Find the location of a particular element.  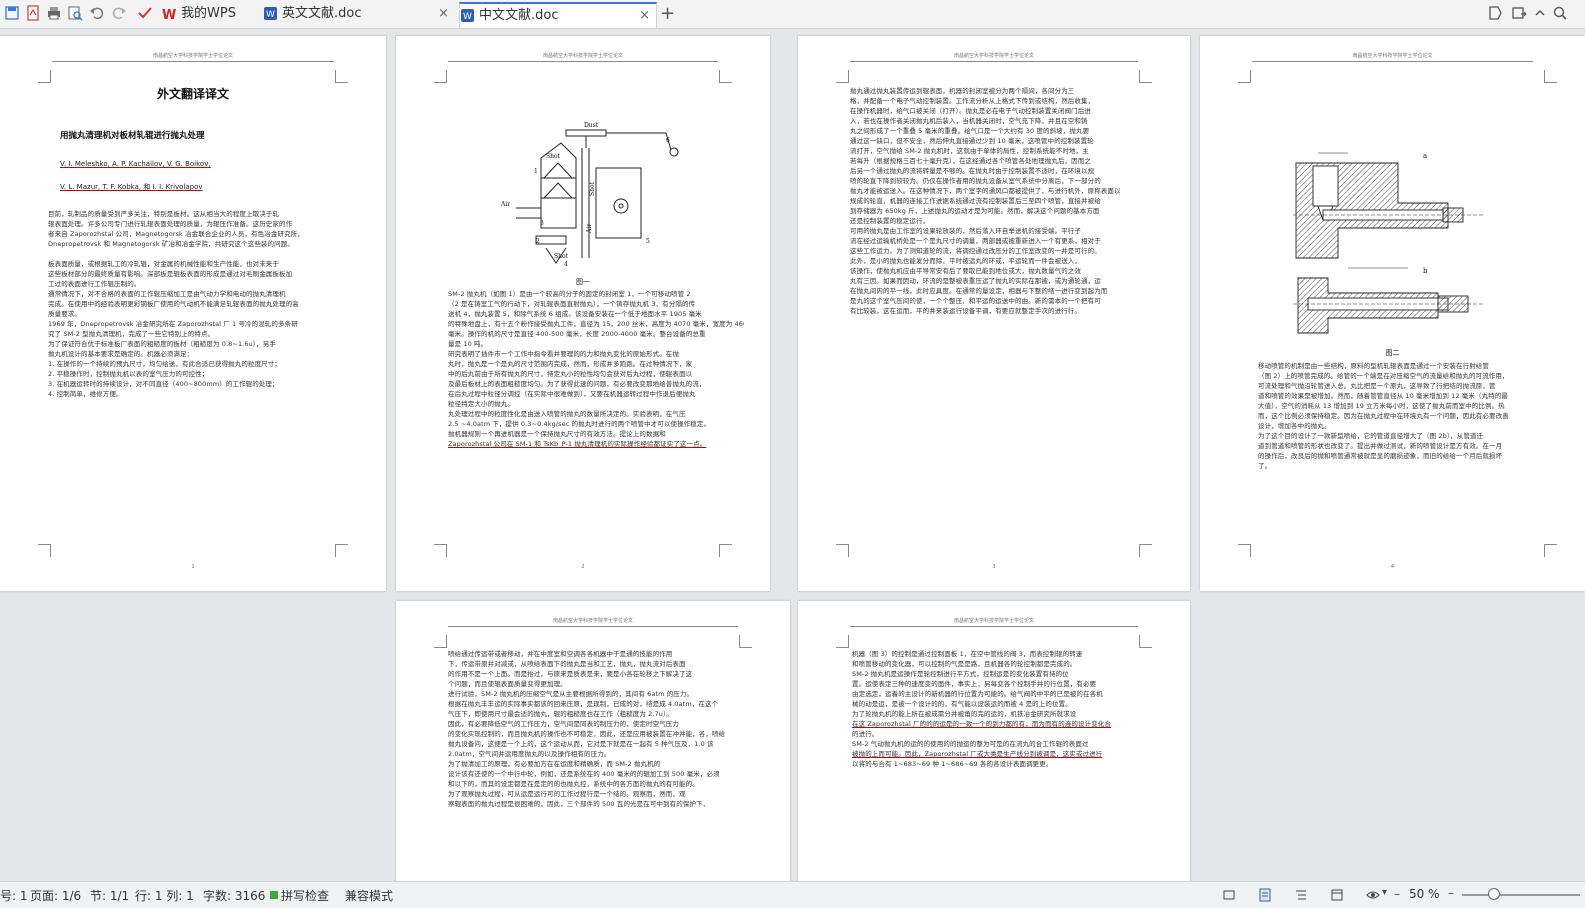

save-icon is located at coordinates (12, 13).